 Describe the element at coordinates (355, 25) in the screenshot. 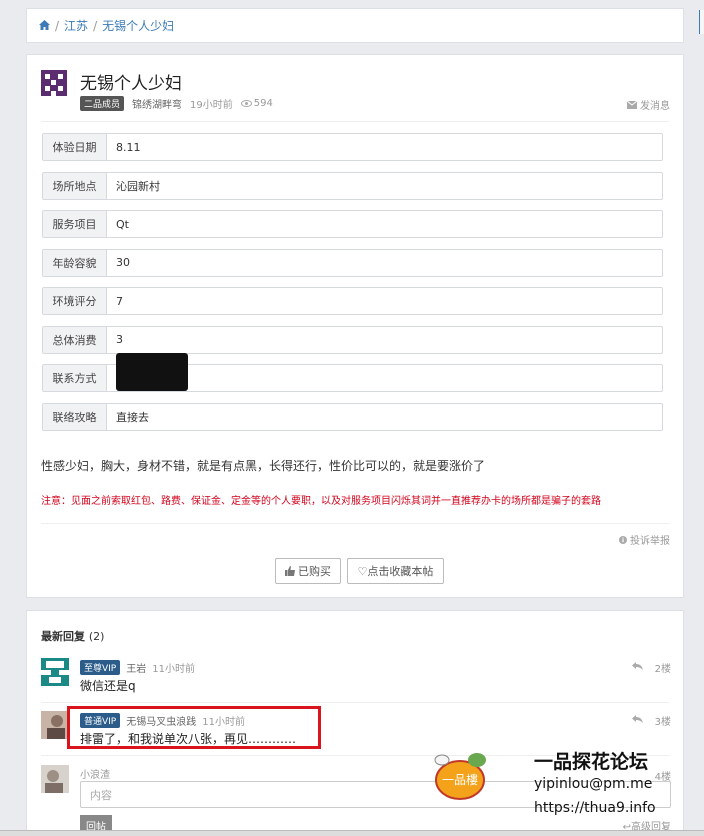

I see `breadcrumb: / 江苏 / 无锡个人少妇` at that location.